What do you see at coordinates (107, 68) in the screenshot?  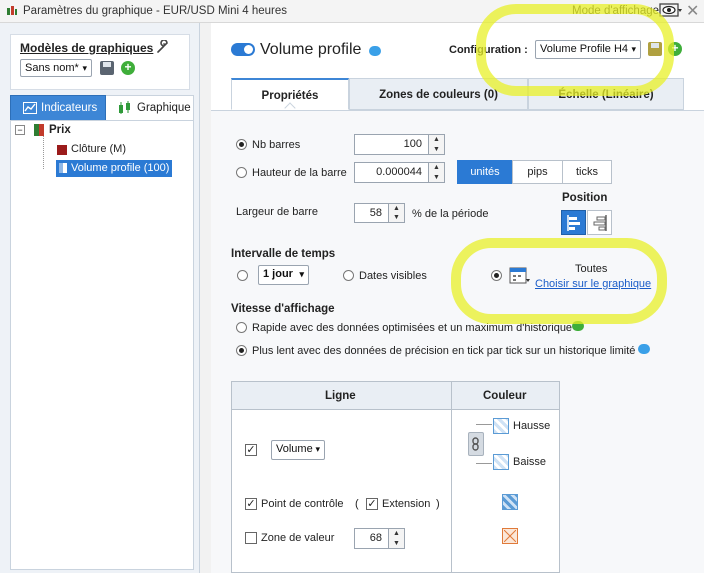 I see `save-template-icon` at bounding box center [107, 68].